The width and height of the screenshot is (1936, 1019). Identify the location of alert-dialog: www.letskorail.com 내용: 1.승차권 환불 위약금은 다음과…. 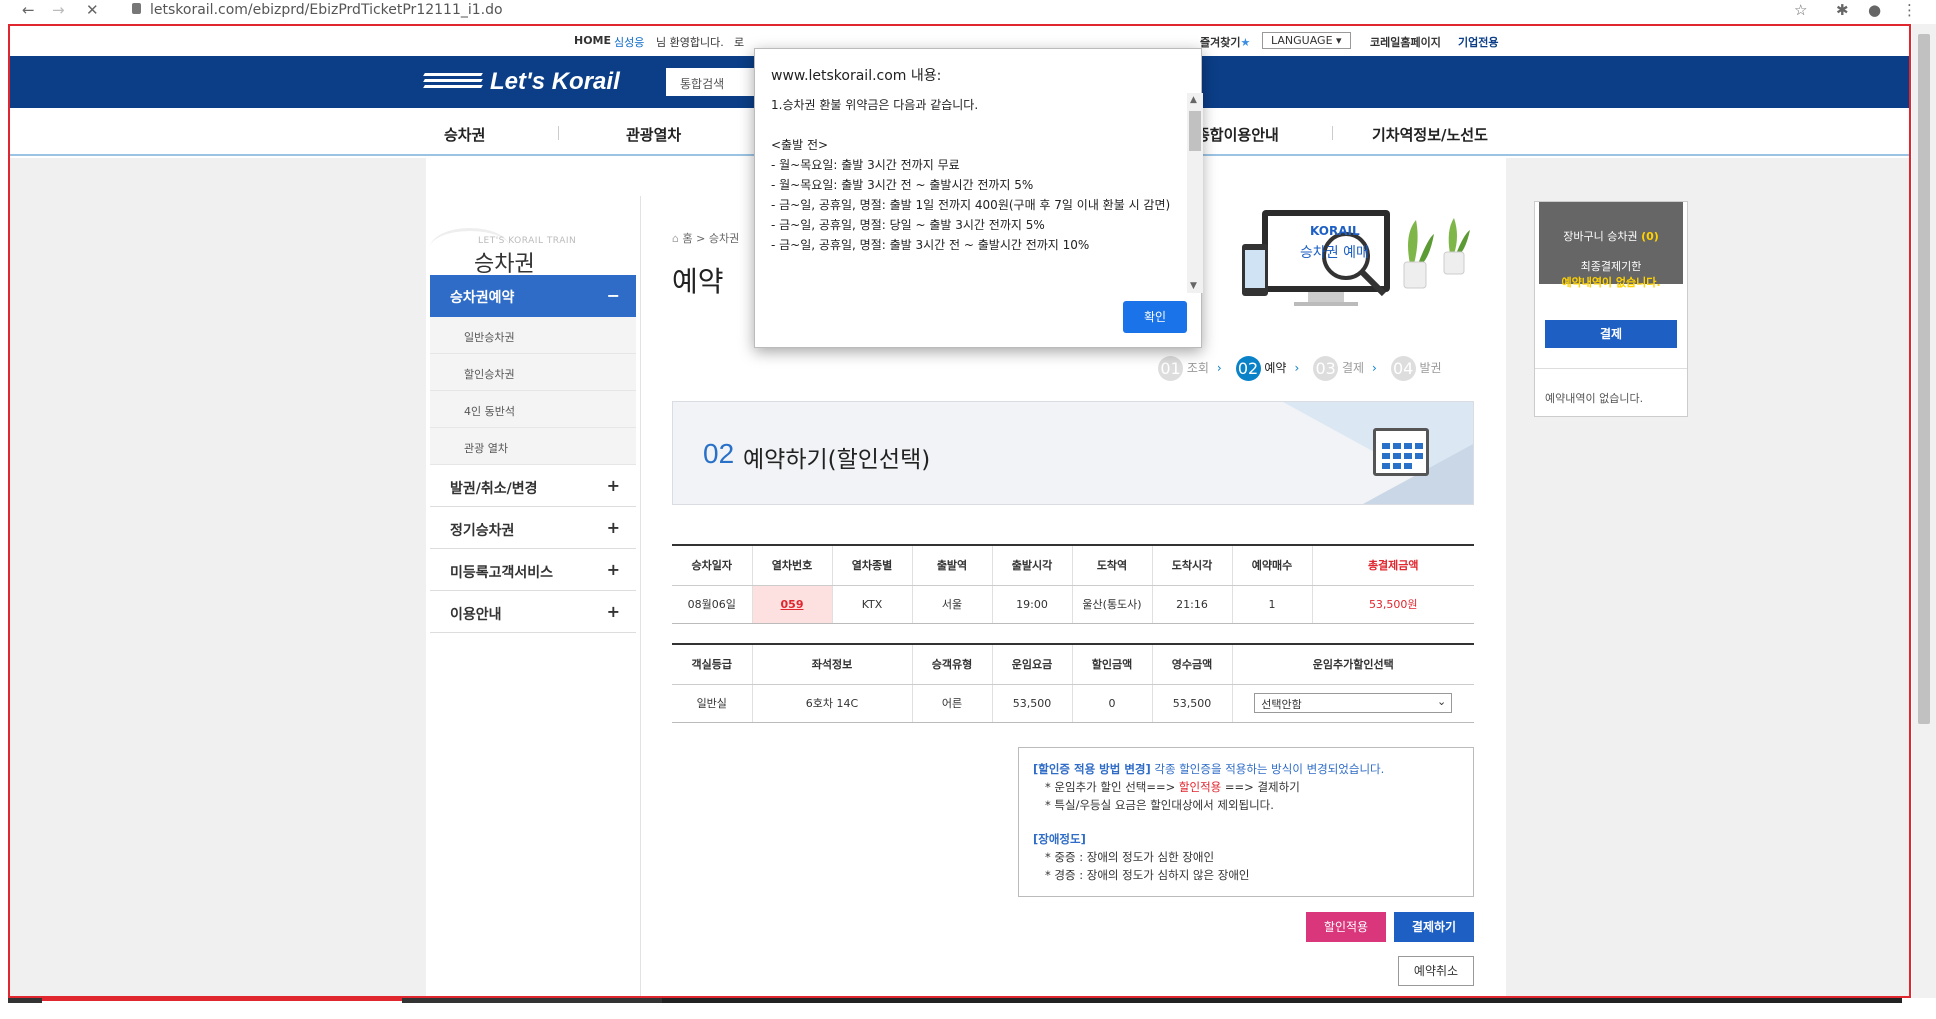
(978, 198).